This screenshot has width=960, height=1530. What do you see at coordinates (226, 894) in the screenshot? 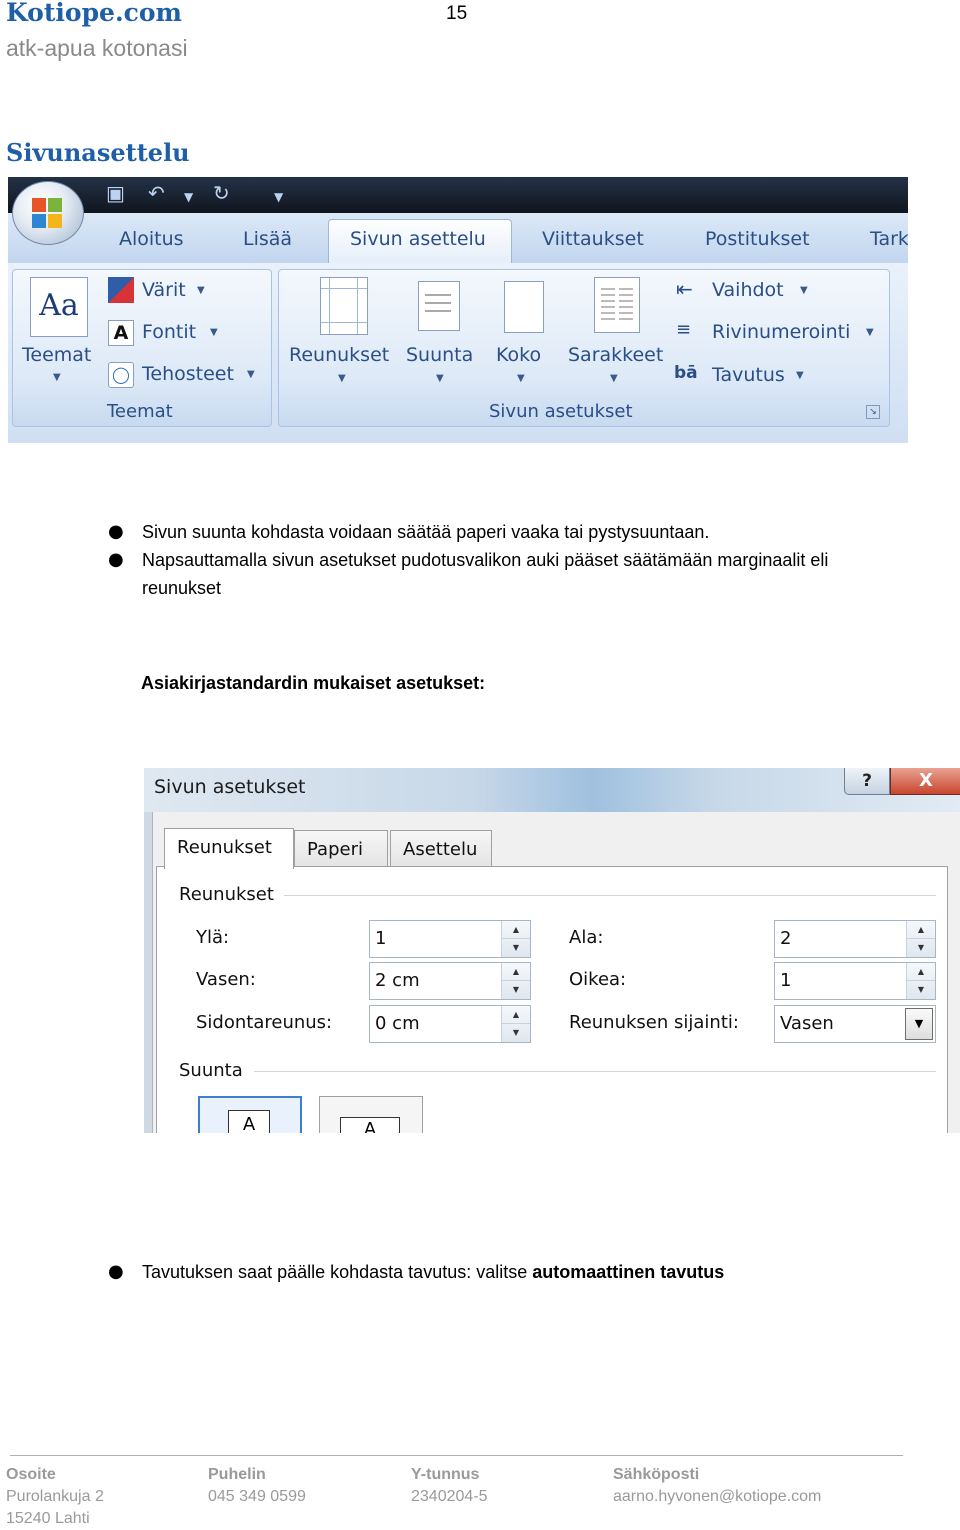
I see `margins-section-label: Reunukset` at bounding box center [226, 894].